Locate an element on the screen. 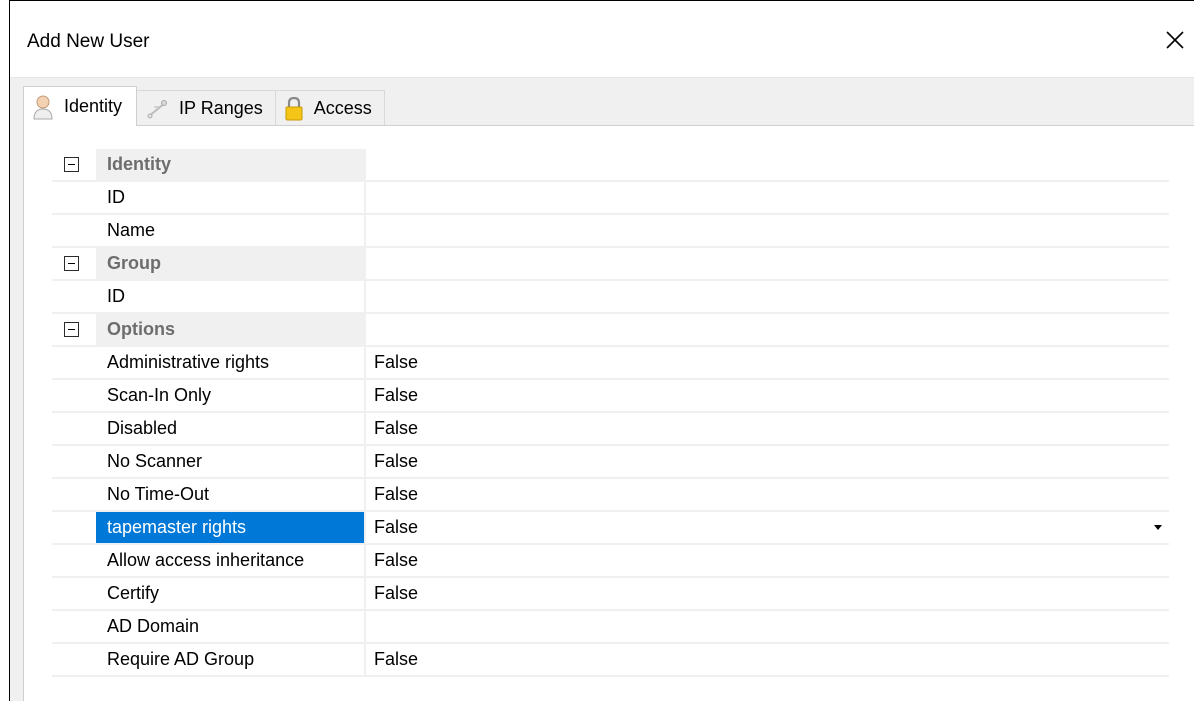  tab-identity-label: Identity is located at coordinates (93, 106).